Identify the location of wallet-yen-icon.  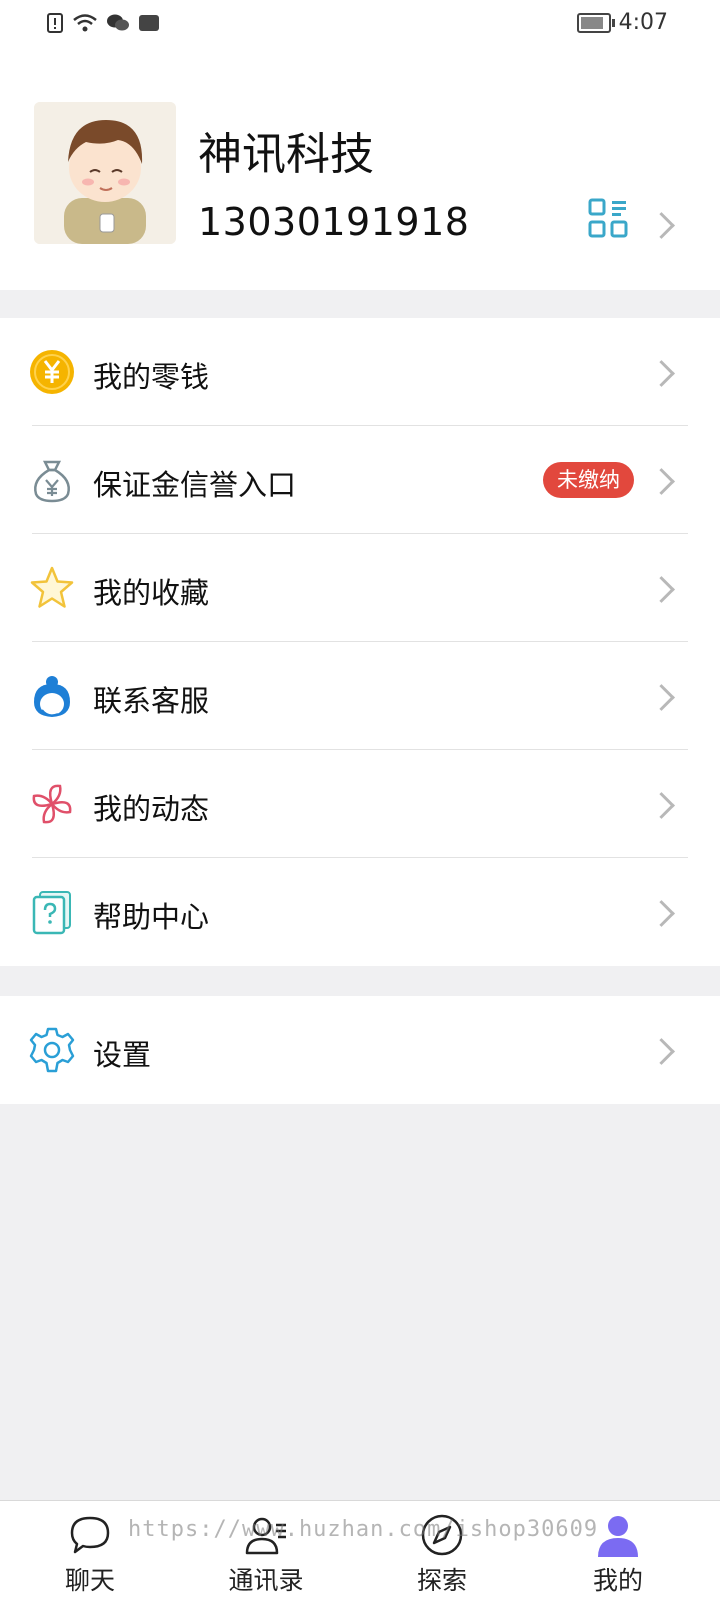
(52, 372).